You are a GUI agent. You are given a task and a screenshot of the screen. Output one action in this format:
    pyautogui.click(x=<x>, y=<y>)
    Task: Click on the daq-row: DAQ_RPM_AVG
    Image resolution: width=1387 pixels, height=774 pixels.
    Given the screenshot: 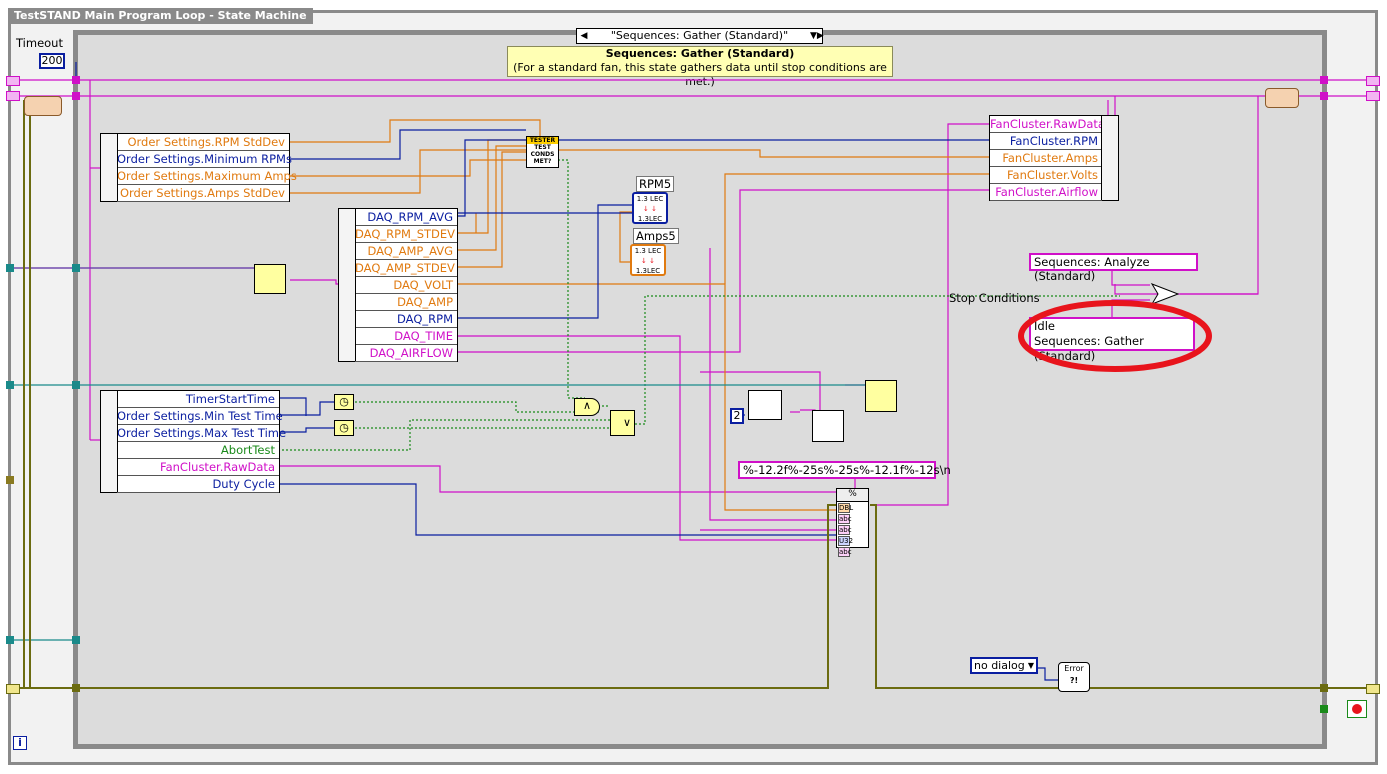 What is the action you would take?
    pyautogui.click(x=406, y=217)
    